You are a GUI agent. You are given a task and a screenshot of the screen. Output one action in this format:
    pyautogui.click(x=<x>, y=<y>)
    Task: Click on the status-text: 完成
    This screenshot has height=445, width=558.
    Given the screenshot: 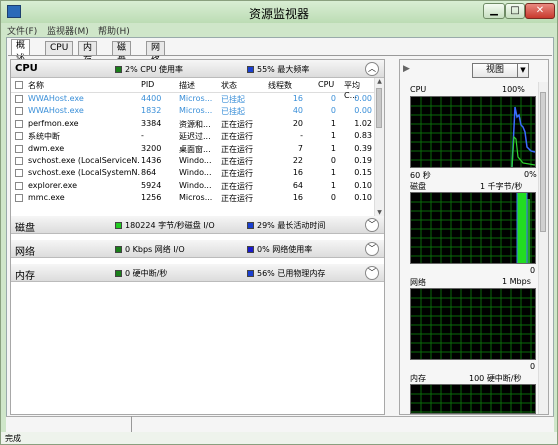 What is the action you would take?
    pyautogui.click(x=13, y=438)
    